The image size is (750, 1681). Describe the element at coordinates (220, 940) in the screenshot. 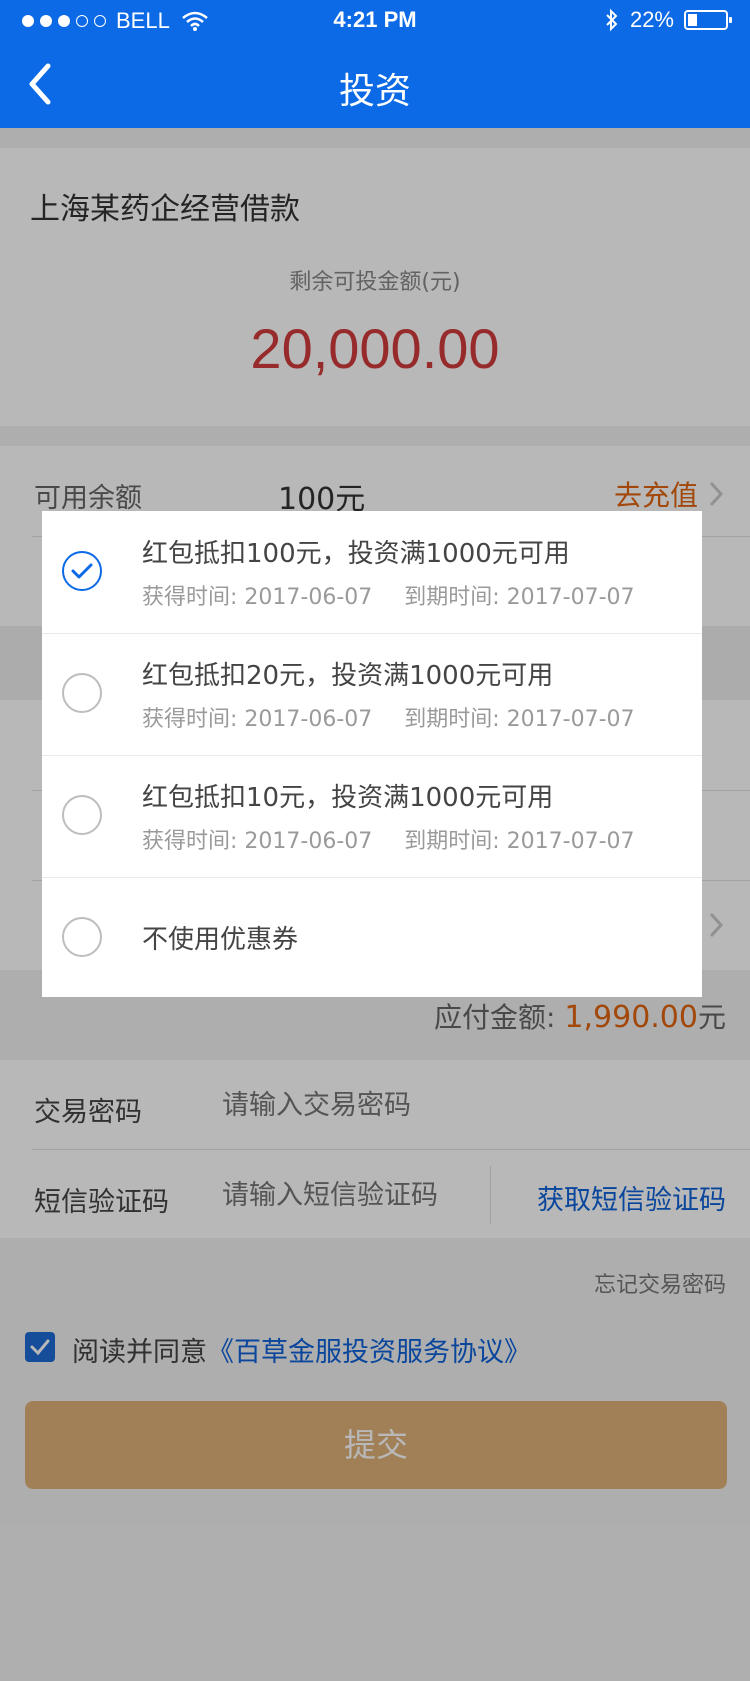

I see `coupon-title: 不使用优惠券` at that location.